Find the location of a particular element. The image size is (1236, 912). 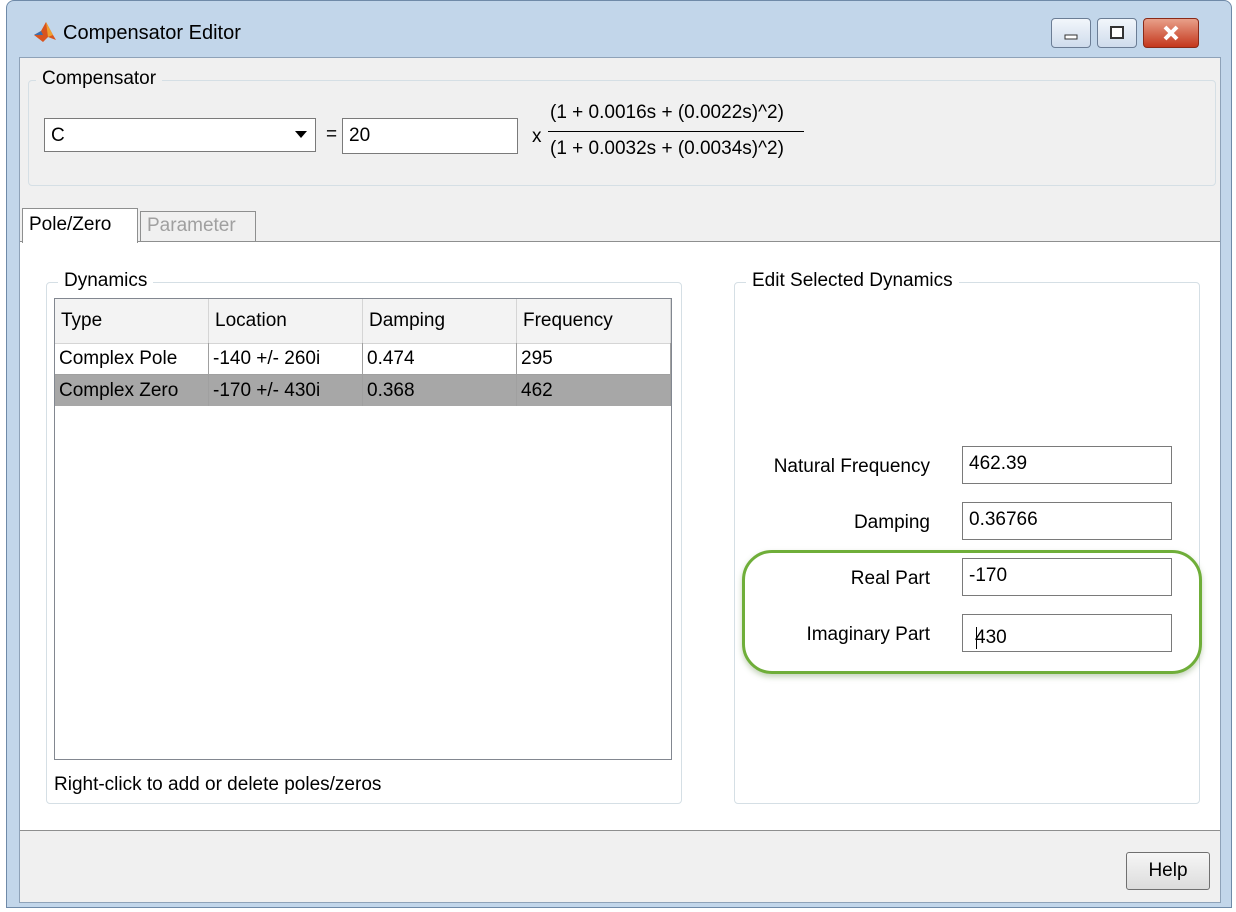

column-header-type: Type is located at coordinates (132, 321).